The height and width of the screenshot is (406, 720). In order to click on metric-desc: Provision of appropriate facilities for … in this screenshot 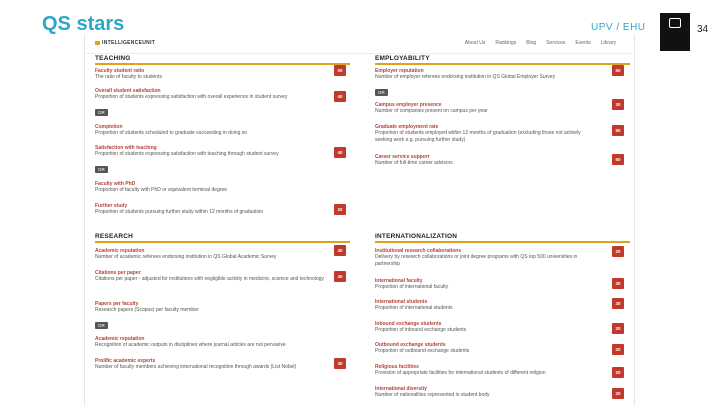, I will do `click(460, 373)`.